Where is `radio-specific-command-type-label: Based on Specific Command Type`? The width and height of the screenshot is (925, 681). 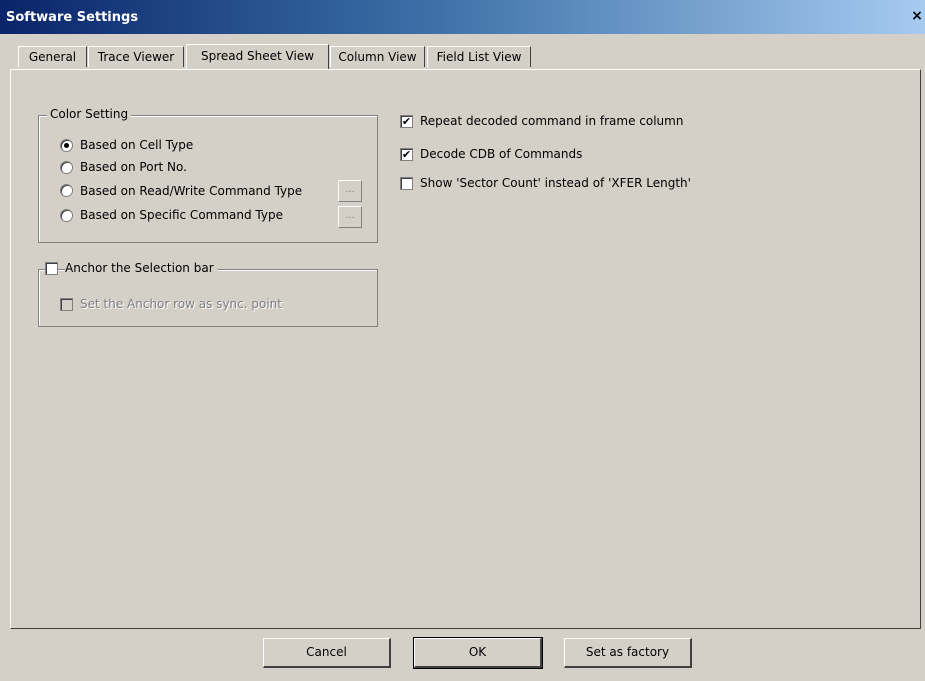 radio-specific-command-type-label: Based on Specific Command Type is located at coordinates (181, 215).